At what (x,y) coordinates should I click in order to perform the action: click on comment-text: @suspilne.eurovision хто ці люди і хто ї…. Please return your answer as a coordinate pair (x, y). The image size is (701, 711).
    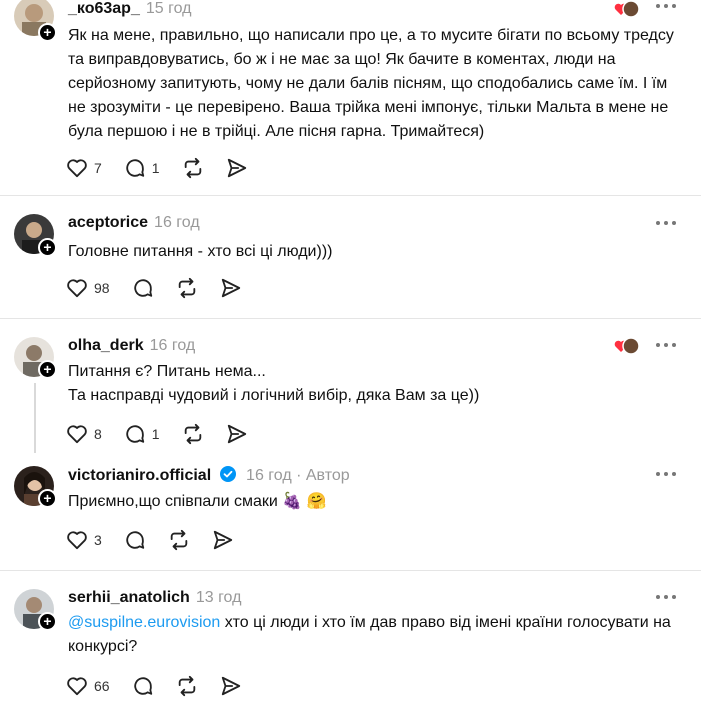
    Looking at the image, I should click on (369, 634).